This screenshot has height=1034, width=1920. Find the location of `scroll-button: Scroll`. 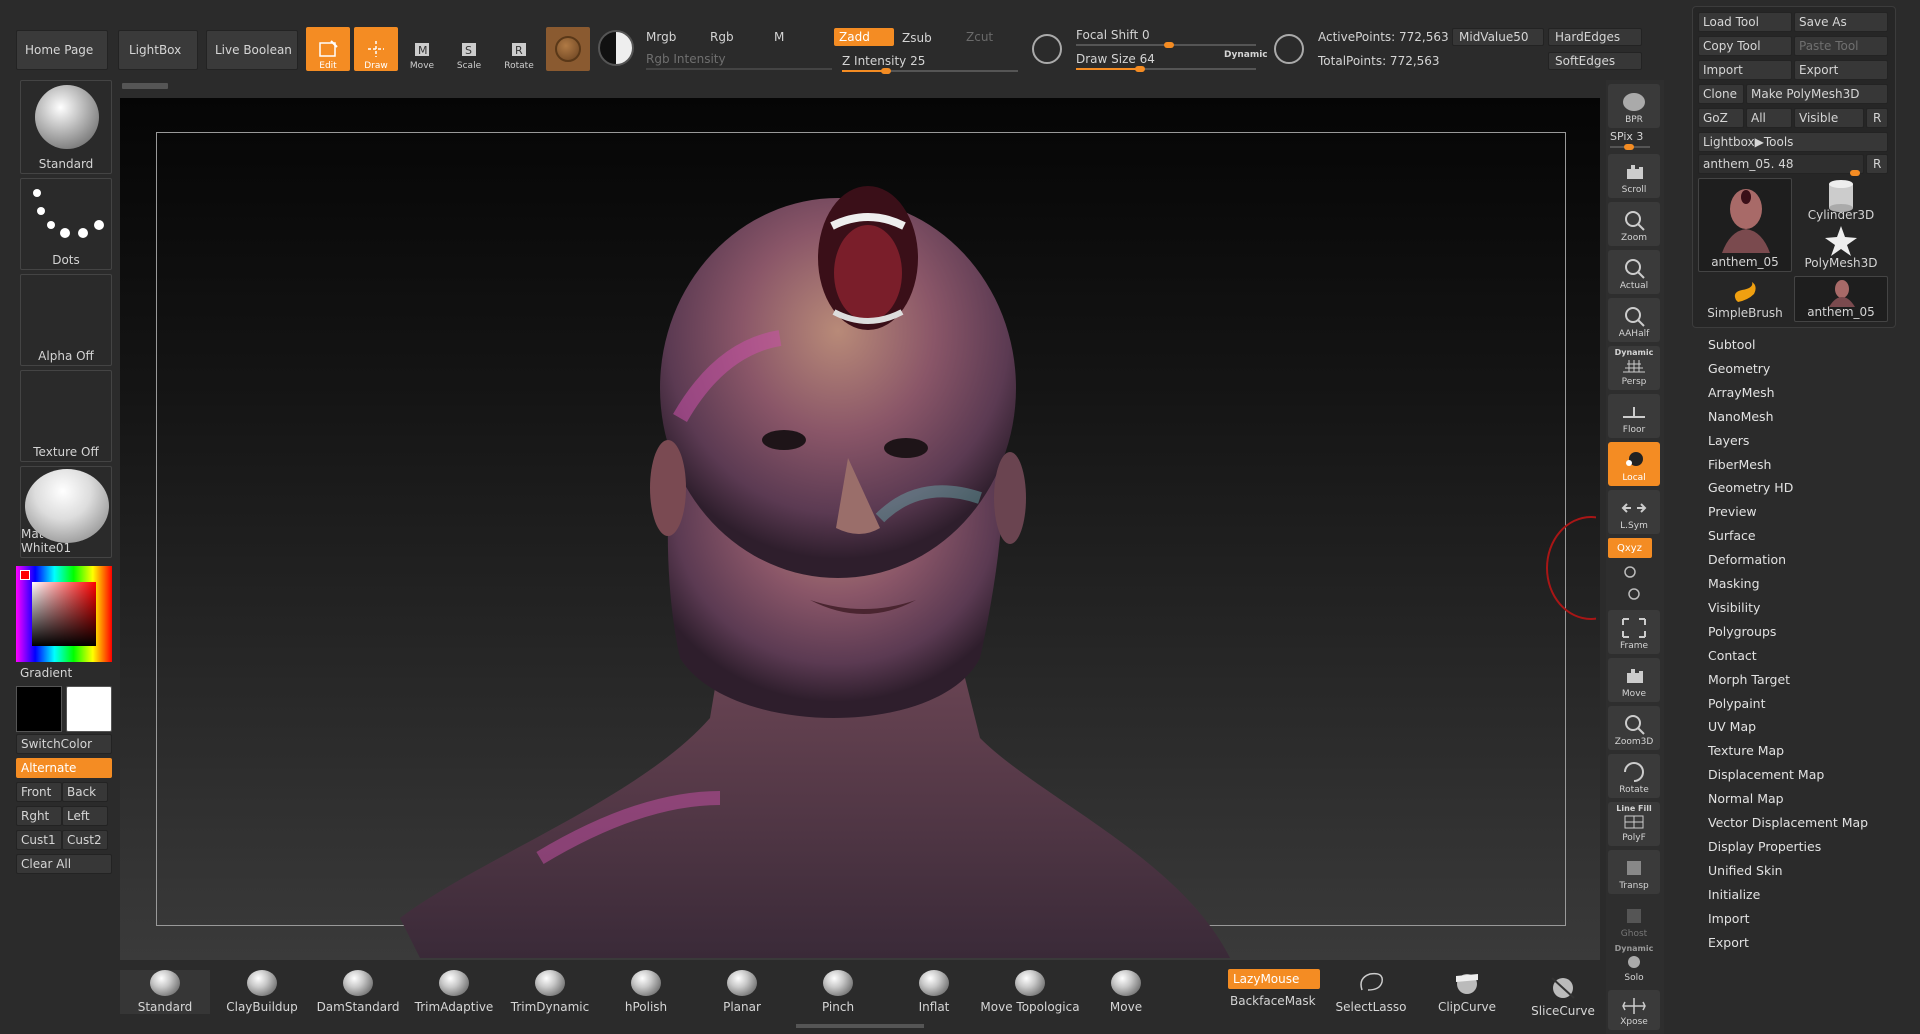

scroll-button: Scroll is located at coordinates (1634, 176).